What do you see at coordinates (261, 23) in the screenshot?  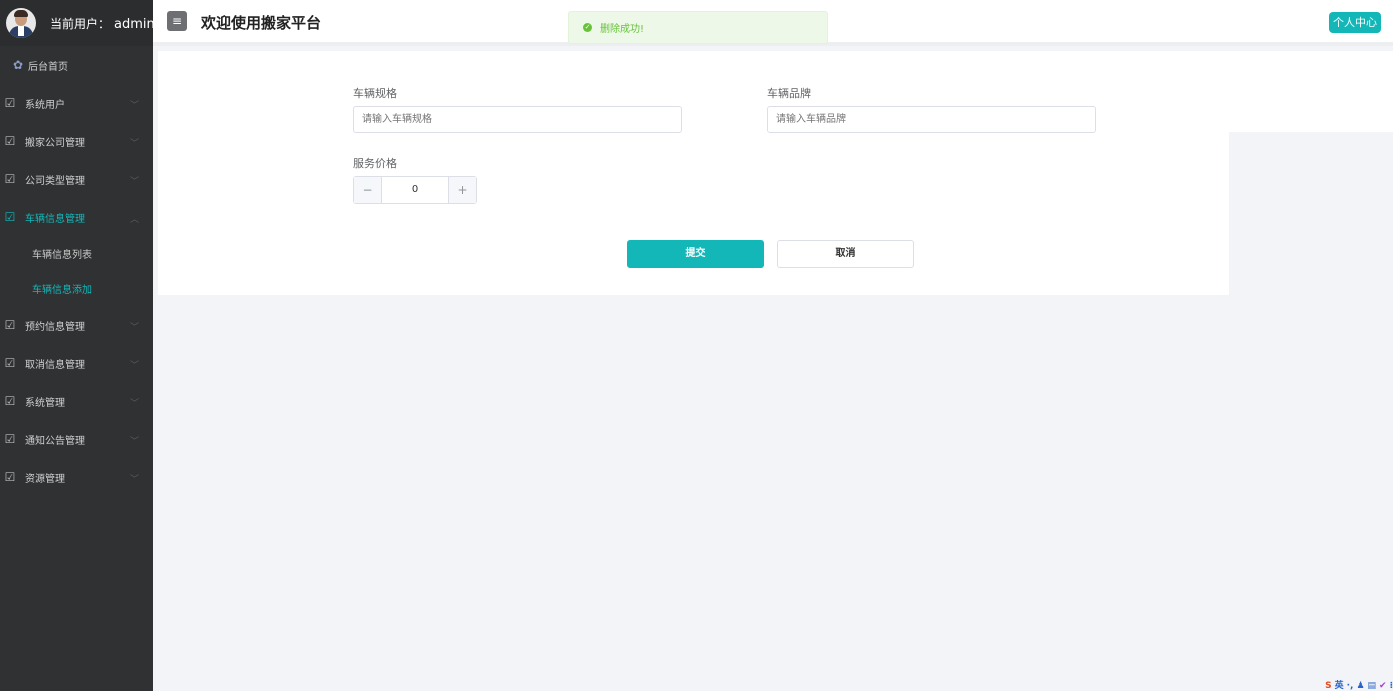 I see `page-title: 欢迎使用搬家平台` at bounding box center [261, 23].